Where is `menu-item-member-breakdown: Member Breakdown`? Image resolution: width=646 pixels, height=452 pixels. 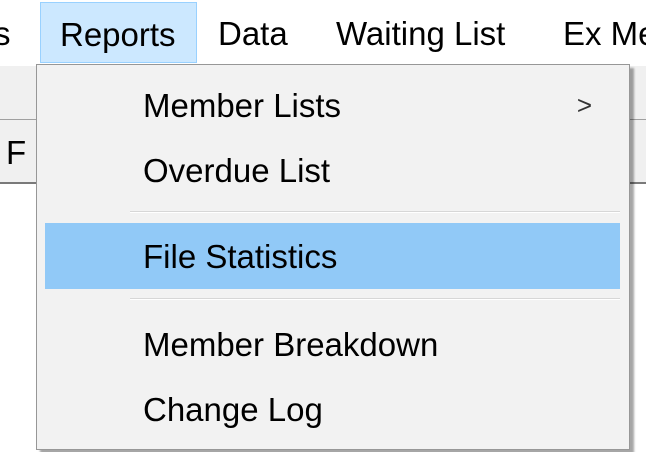 menu-item-member-breakdown: Member Breakdown is located at coordinates (332, 344).